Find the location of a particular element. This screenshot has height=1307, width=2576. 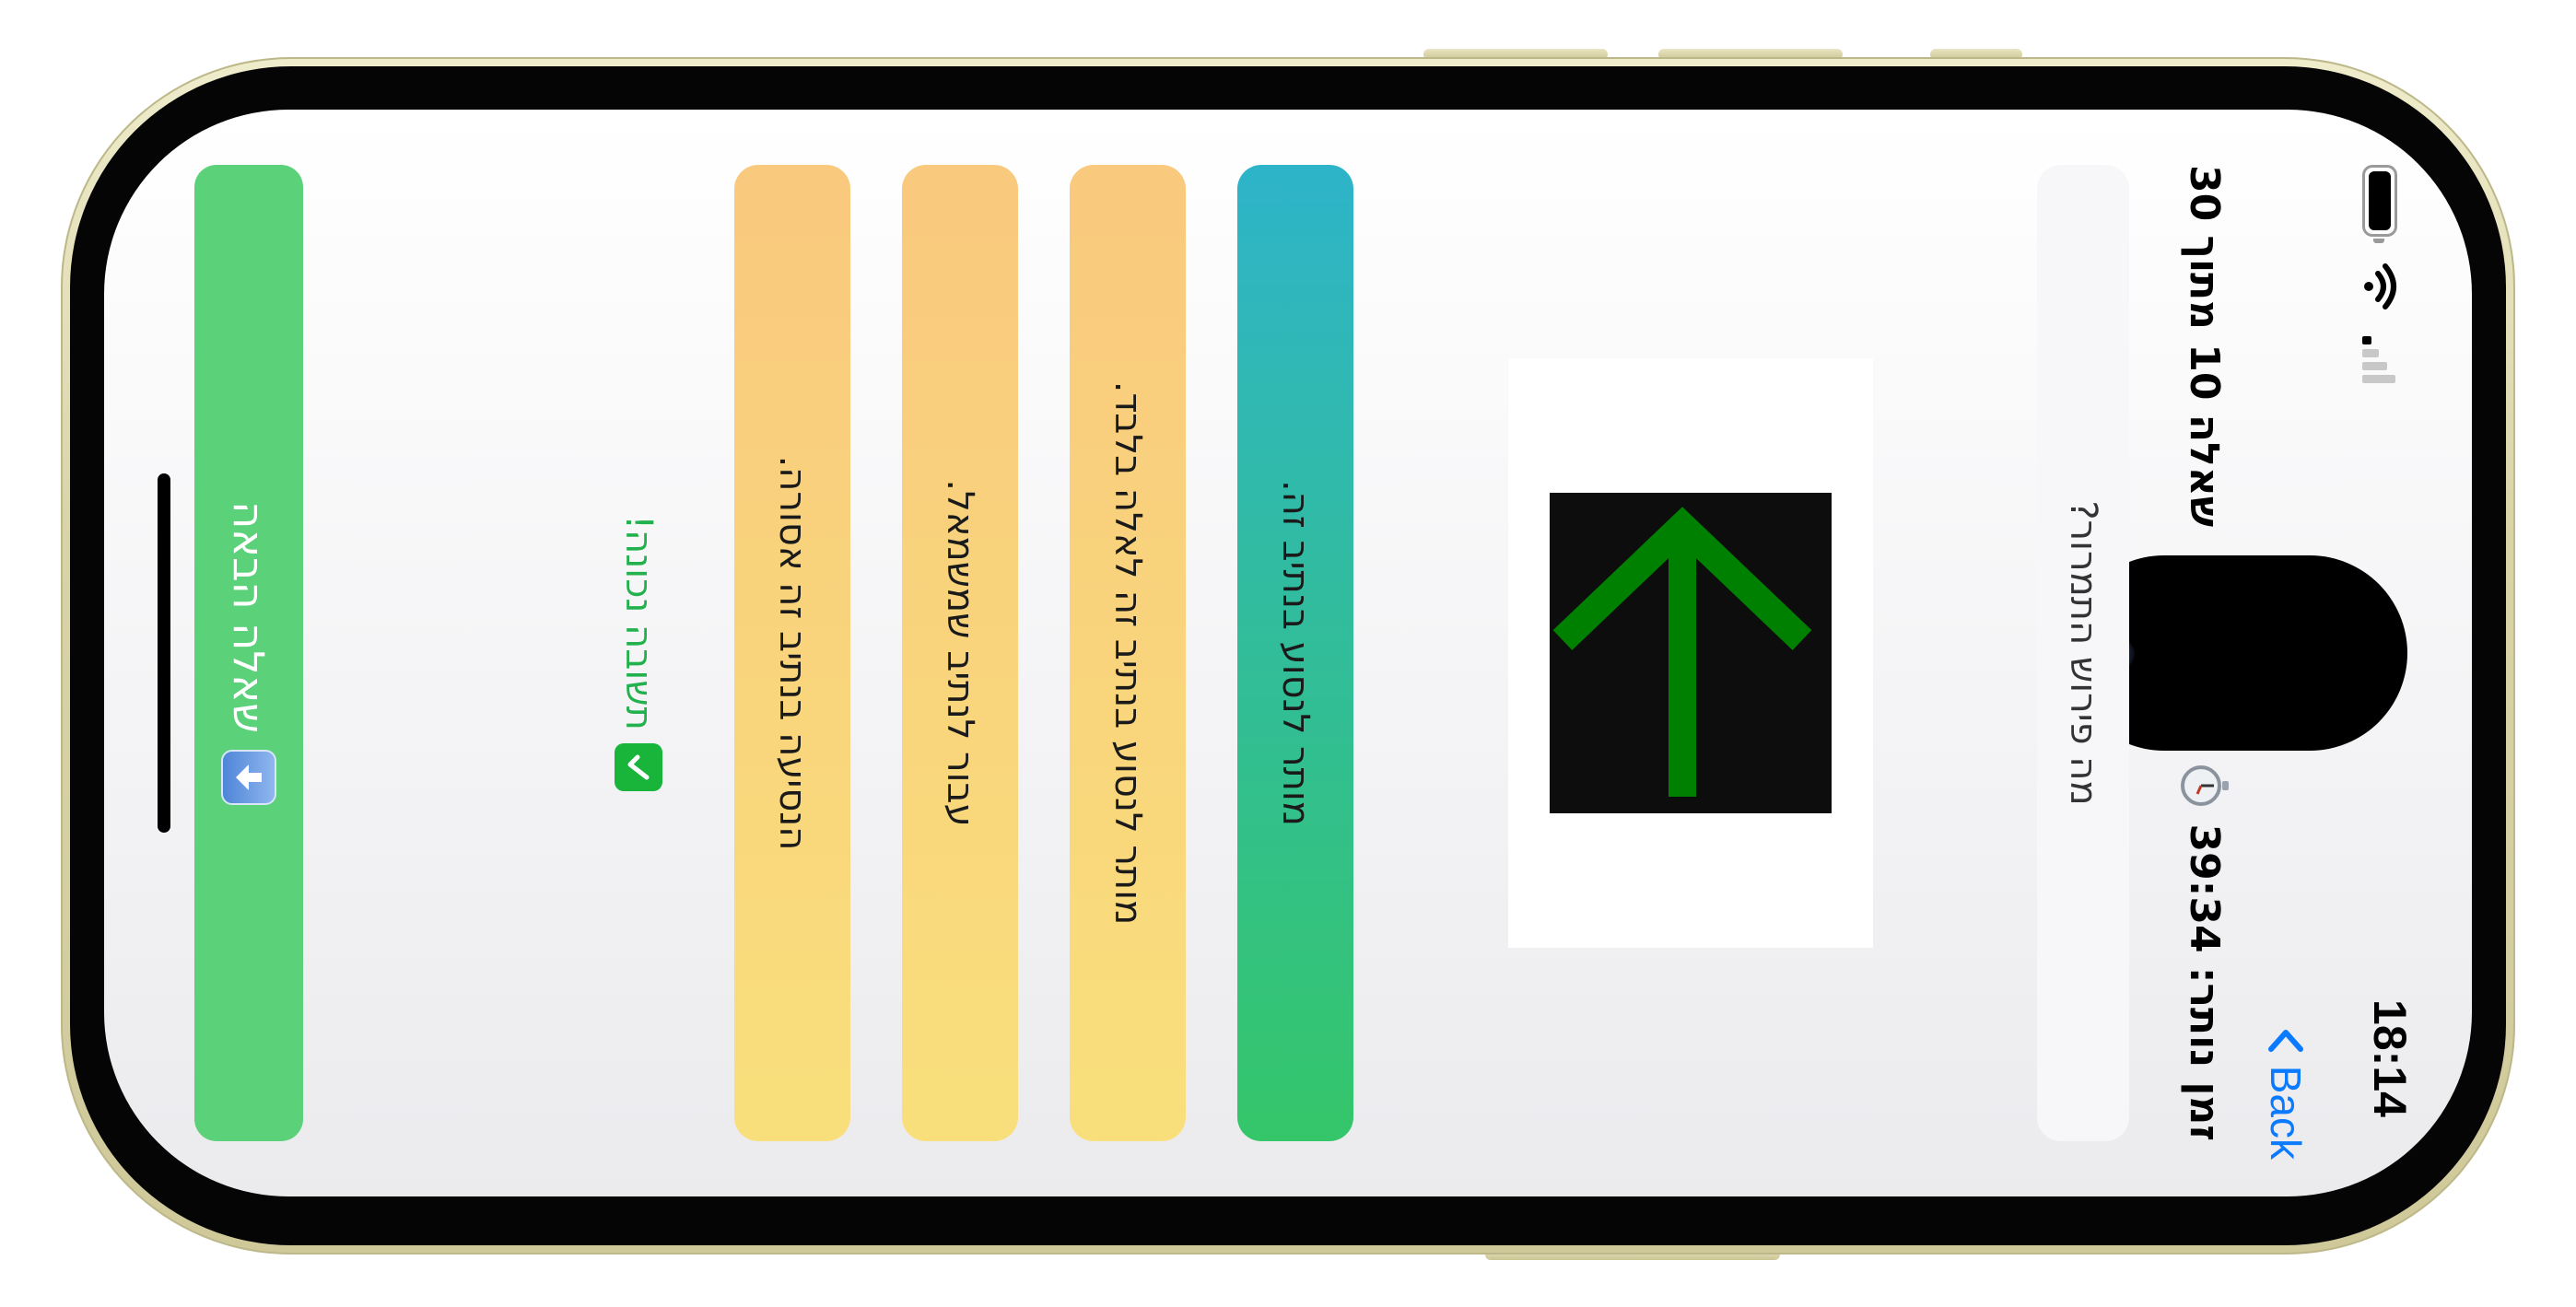

status-time: 18:14 is located at coordinates (2390, 1058).